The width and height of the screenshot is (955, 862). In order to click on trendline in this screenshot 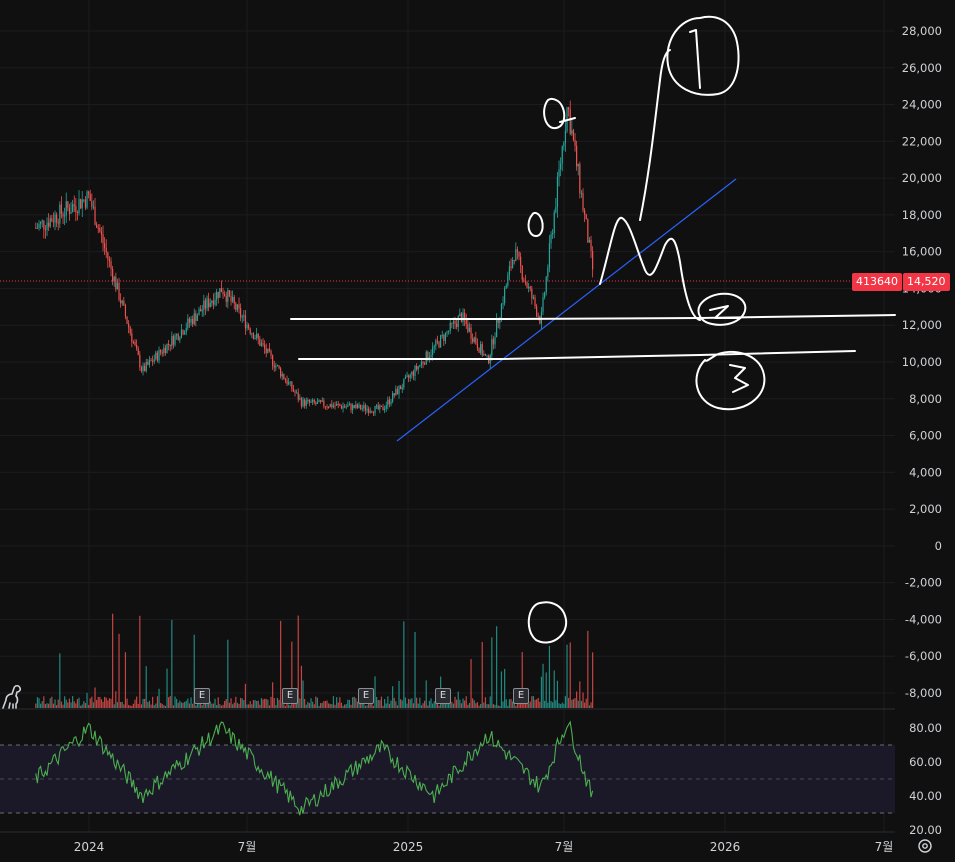, I will do `click(566, 310)`.